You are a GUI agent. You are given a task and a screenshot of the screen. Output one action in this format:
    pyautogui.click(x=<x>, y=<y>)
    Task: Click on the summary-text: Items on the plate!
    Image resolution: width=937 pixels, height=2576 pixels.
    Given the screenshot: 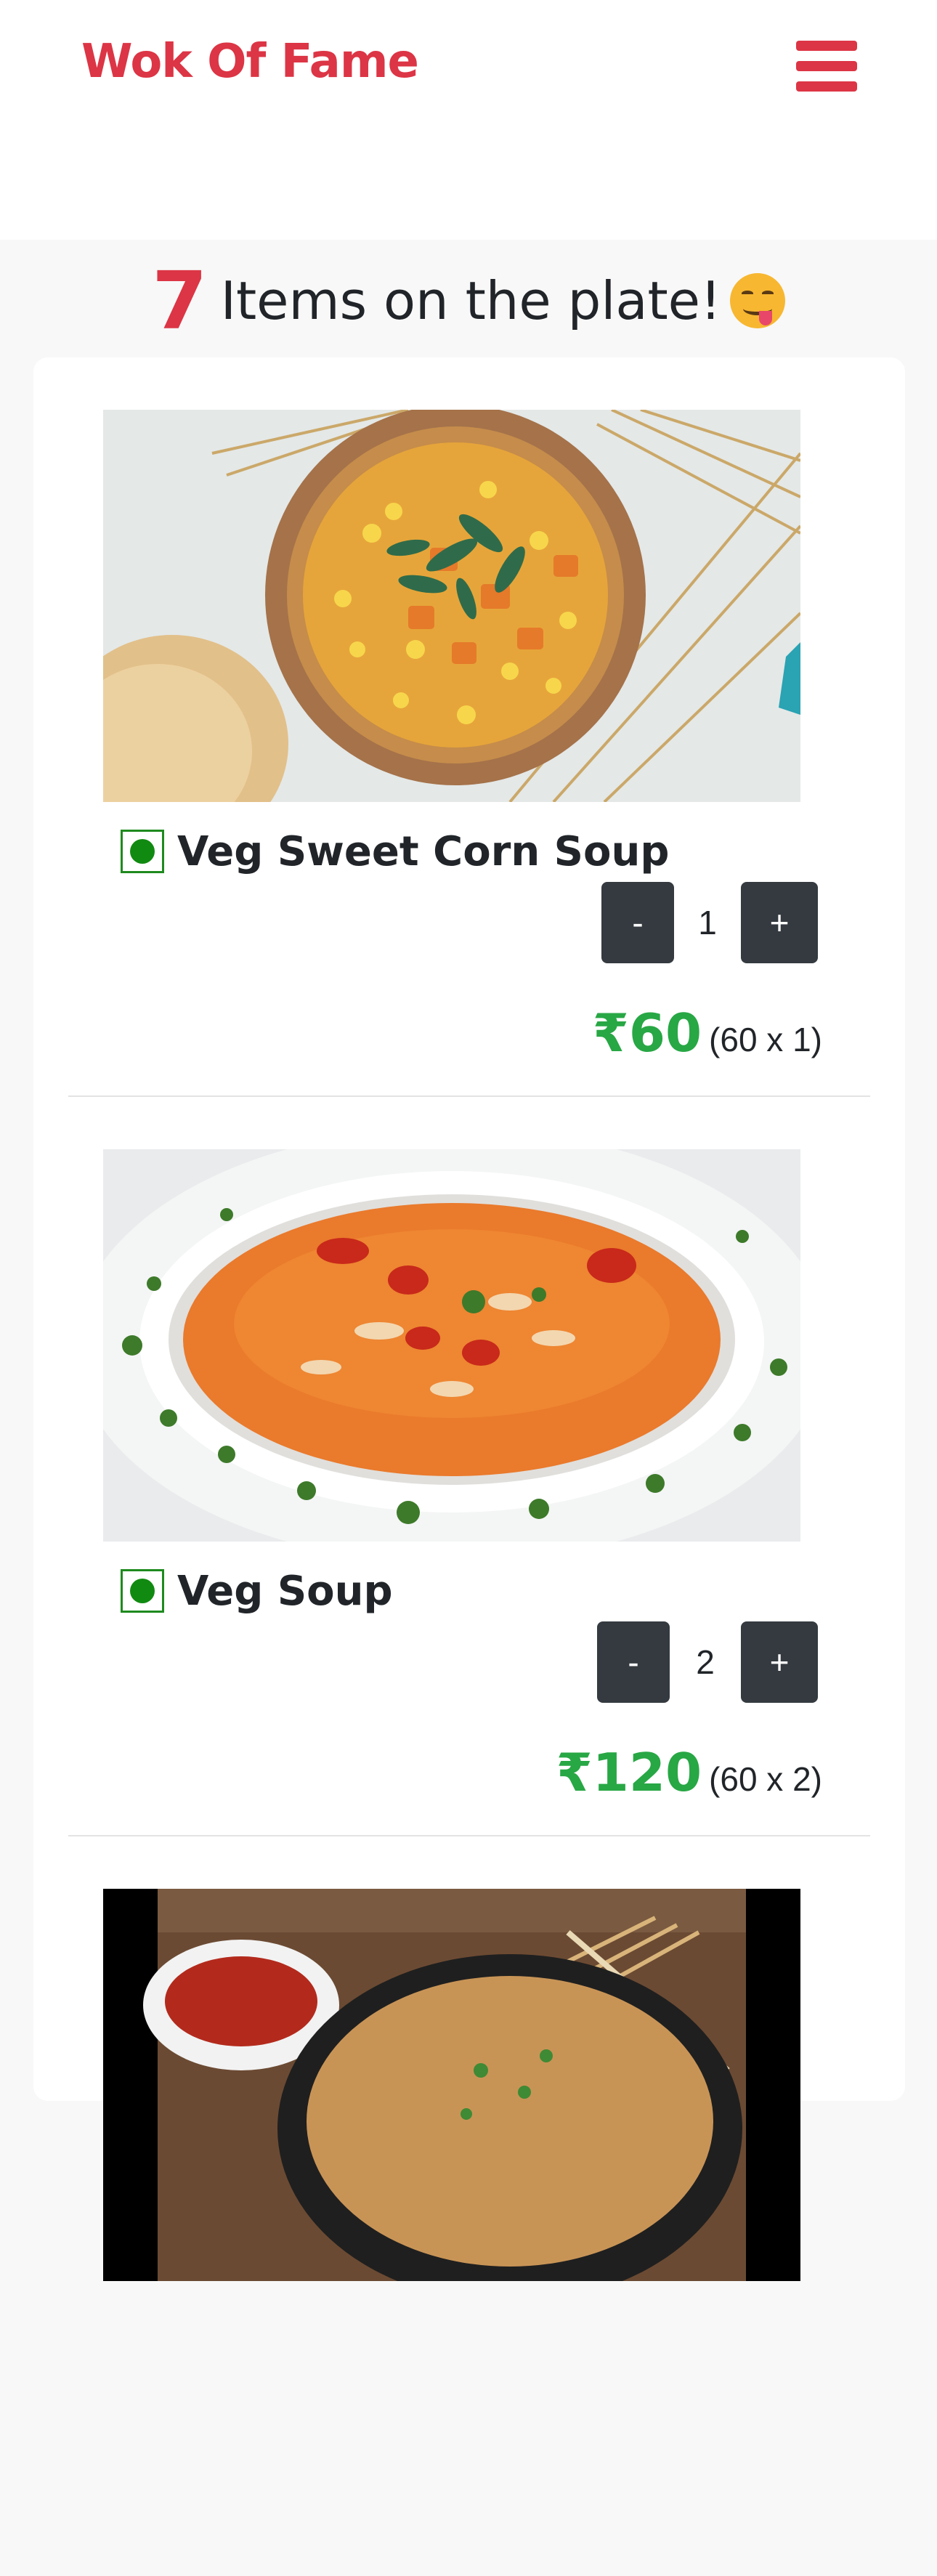 What is the action you would take?
    pyautogui.click(x=470, y=300)
    